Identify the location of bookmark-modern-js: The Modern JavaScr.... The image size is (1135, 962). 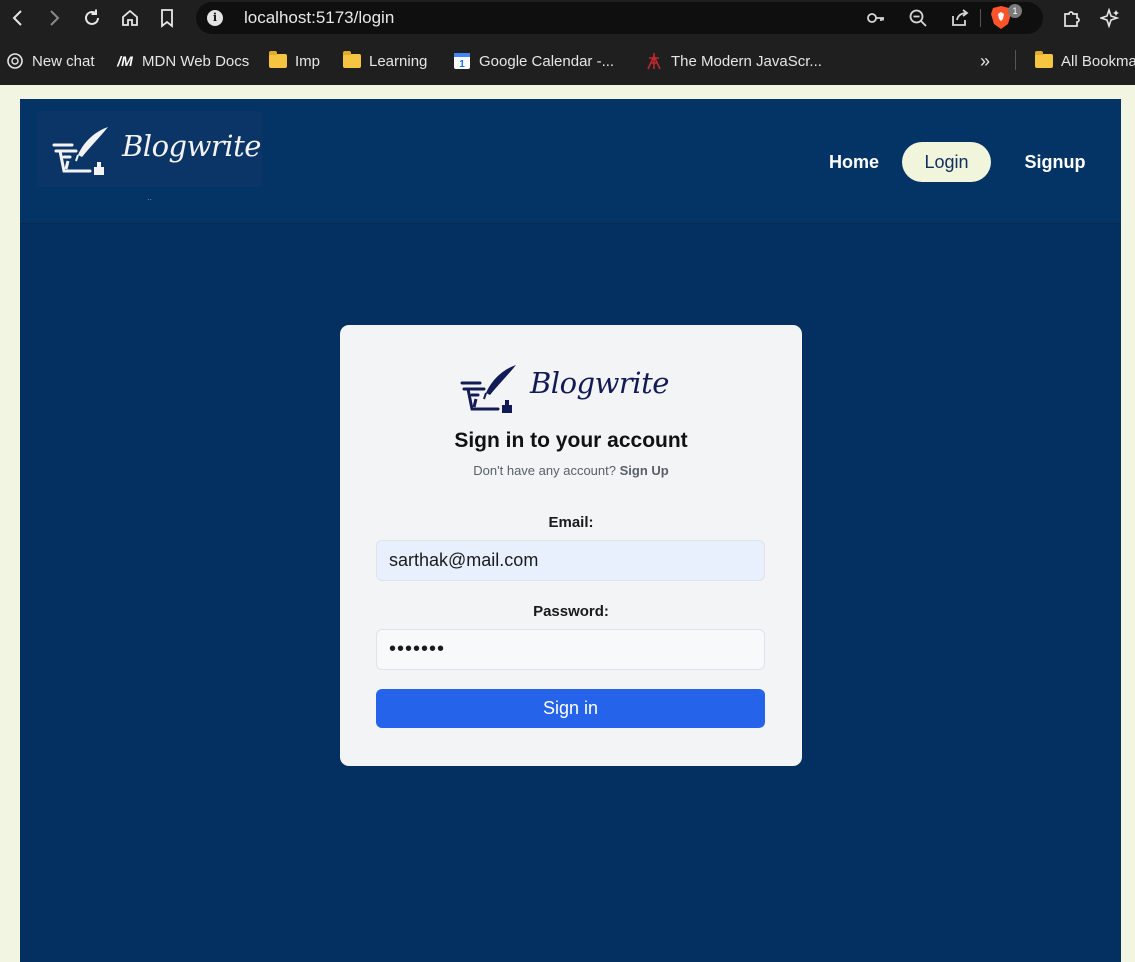
(733, 61).